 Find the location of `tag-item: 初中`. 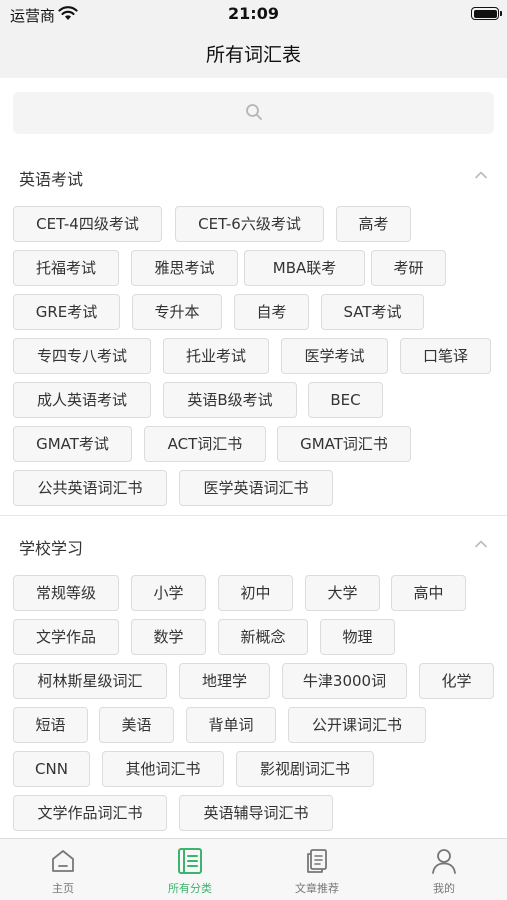

tag-item: 初中 is located at coordinates (255, 593).